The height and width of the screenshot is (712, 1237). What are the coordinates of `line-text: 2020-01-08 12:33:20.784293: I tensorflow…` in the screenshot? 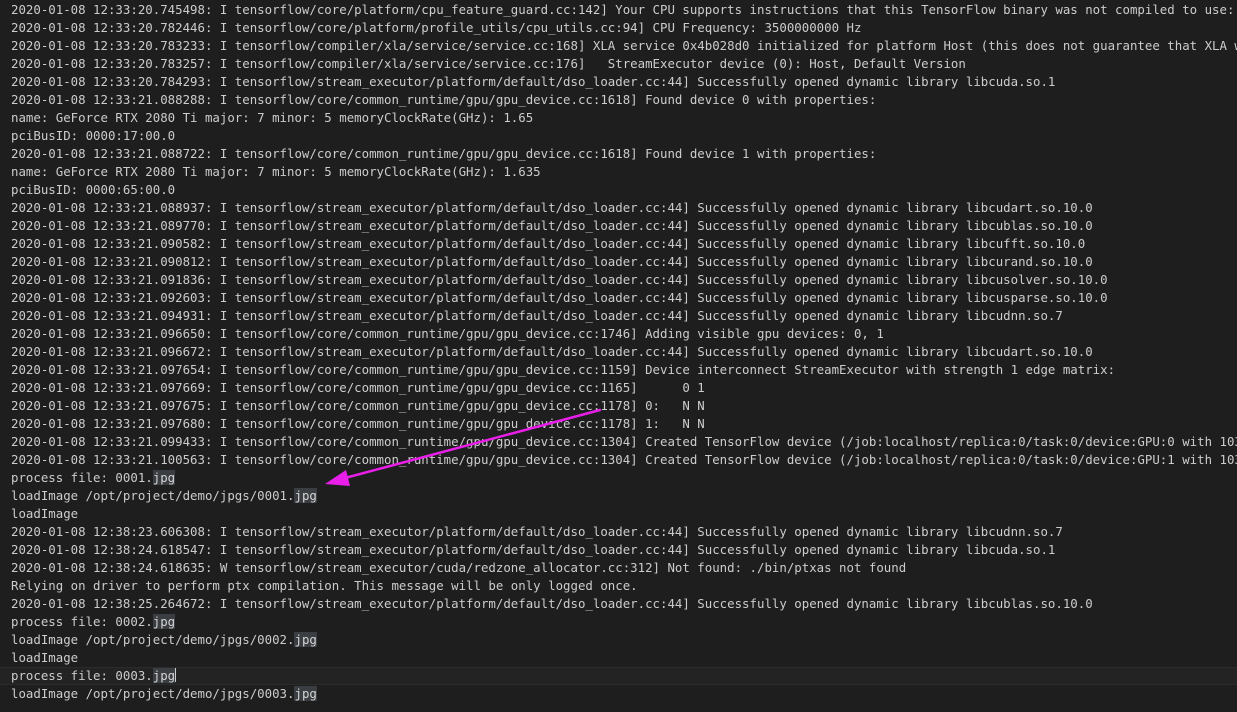 It's located at (533, 81).